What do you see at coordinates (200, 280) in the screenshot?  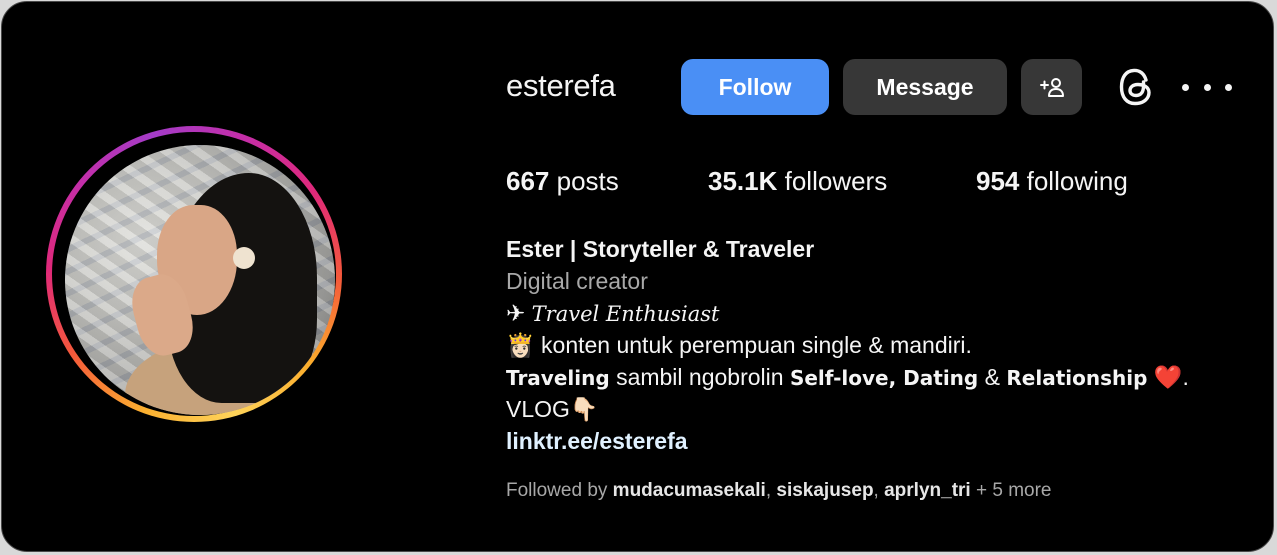 I see `avatar` at bounding box center [200, 280].